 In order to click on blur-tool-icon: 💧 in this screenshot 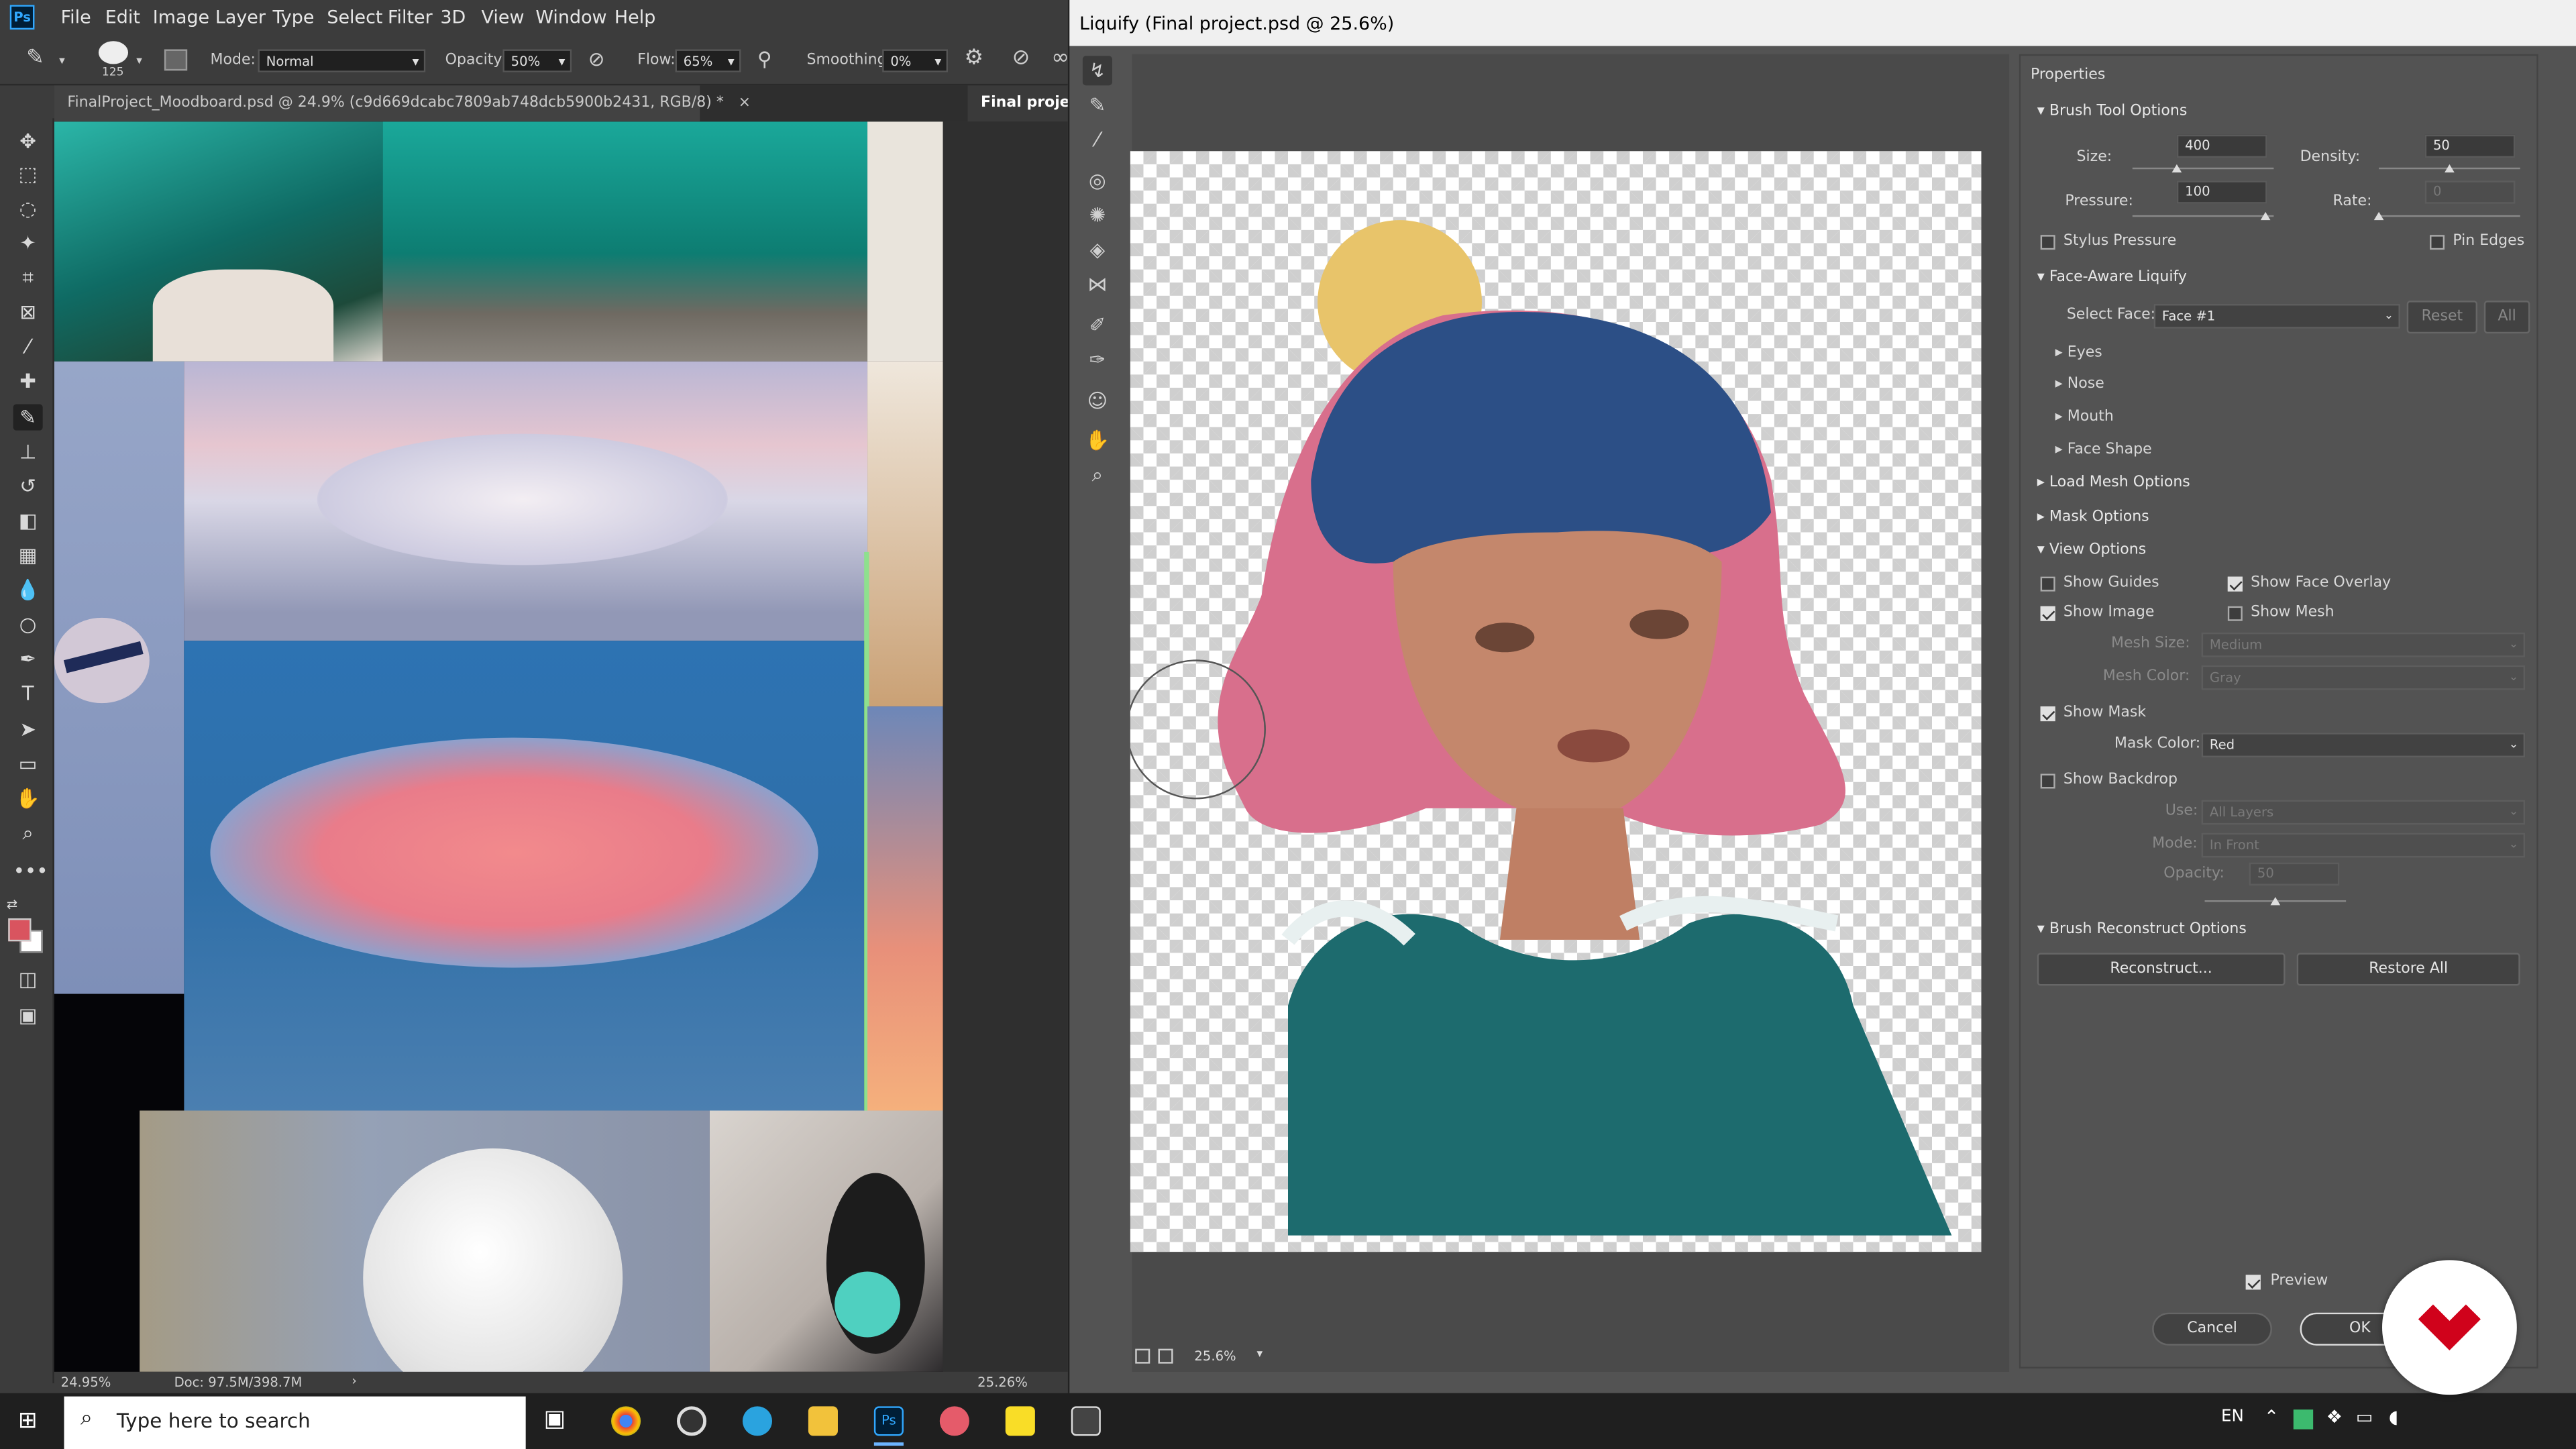, I will do `click(28, 590)`.